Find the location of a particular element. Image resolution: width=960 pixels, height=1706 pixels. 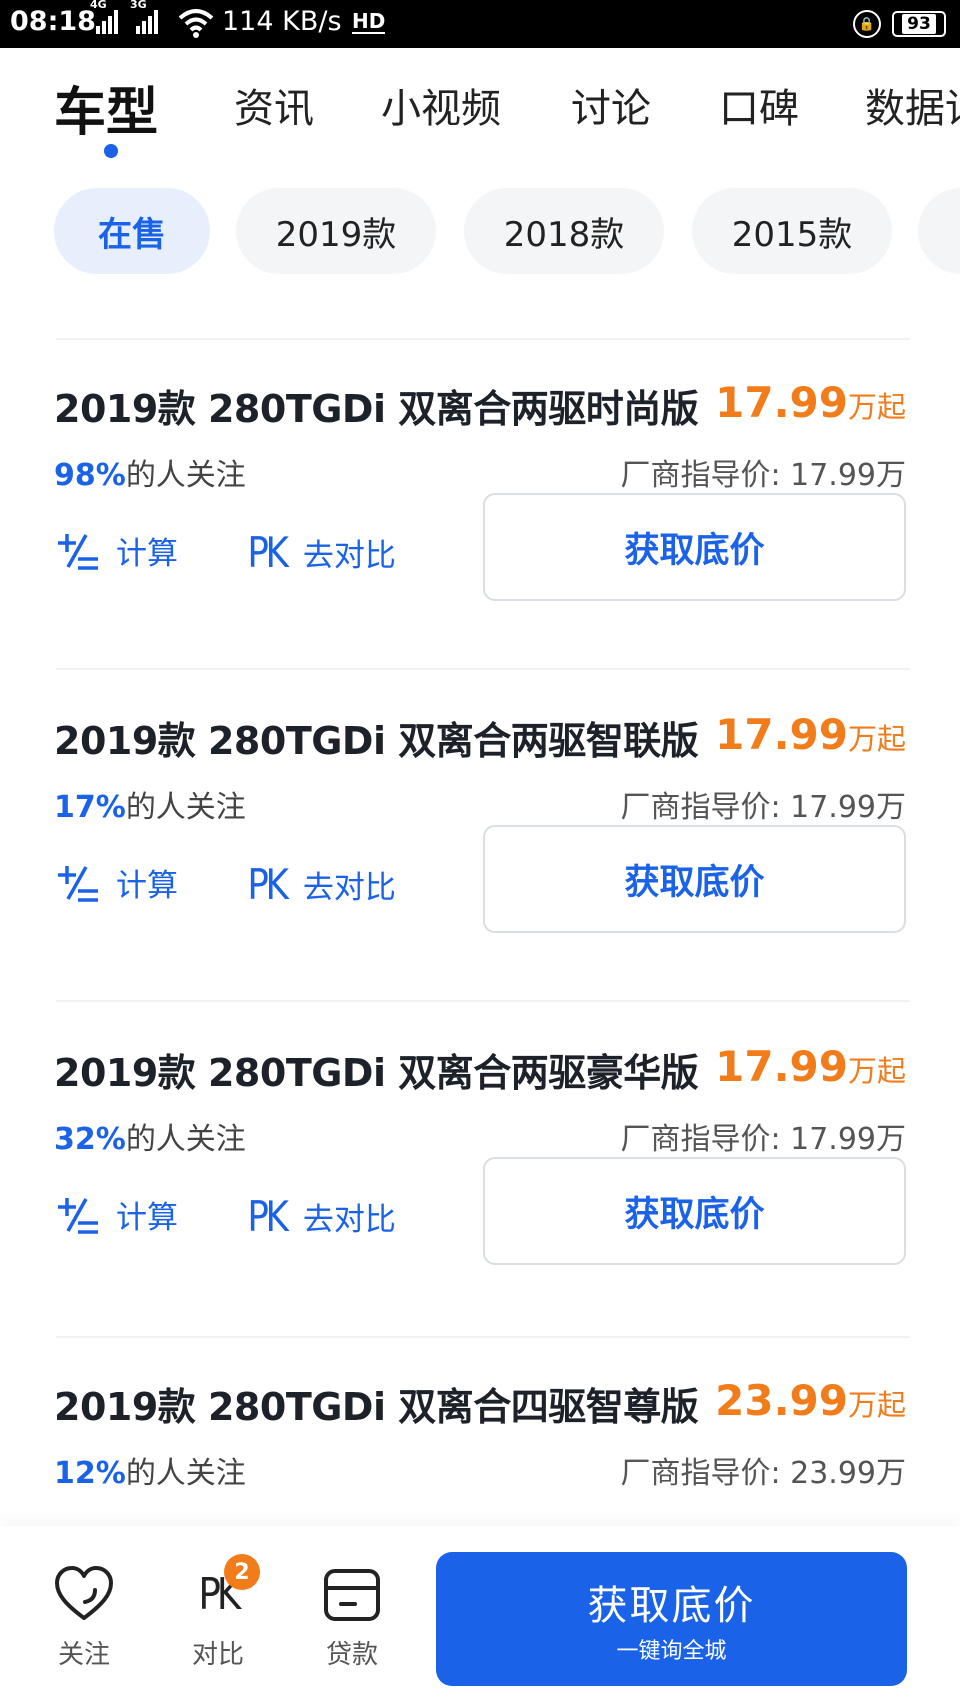

item-title: 2019款 280TGDi 双离合四驱智尊版 is located at coordinates (376, 1403).